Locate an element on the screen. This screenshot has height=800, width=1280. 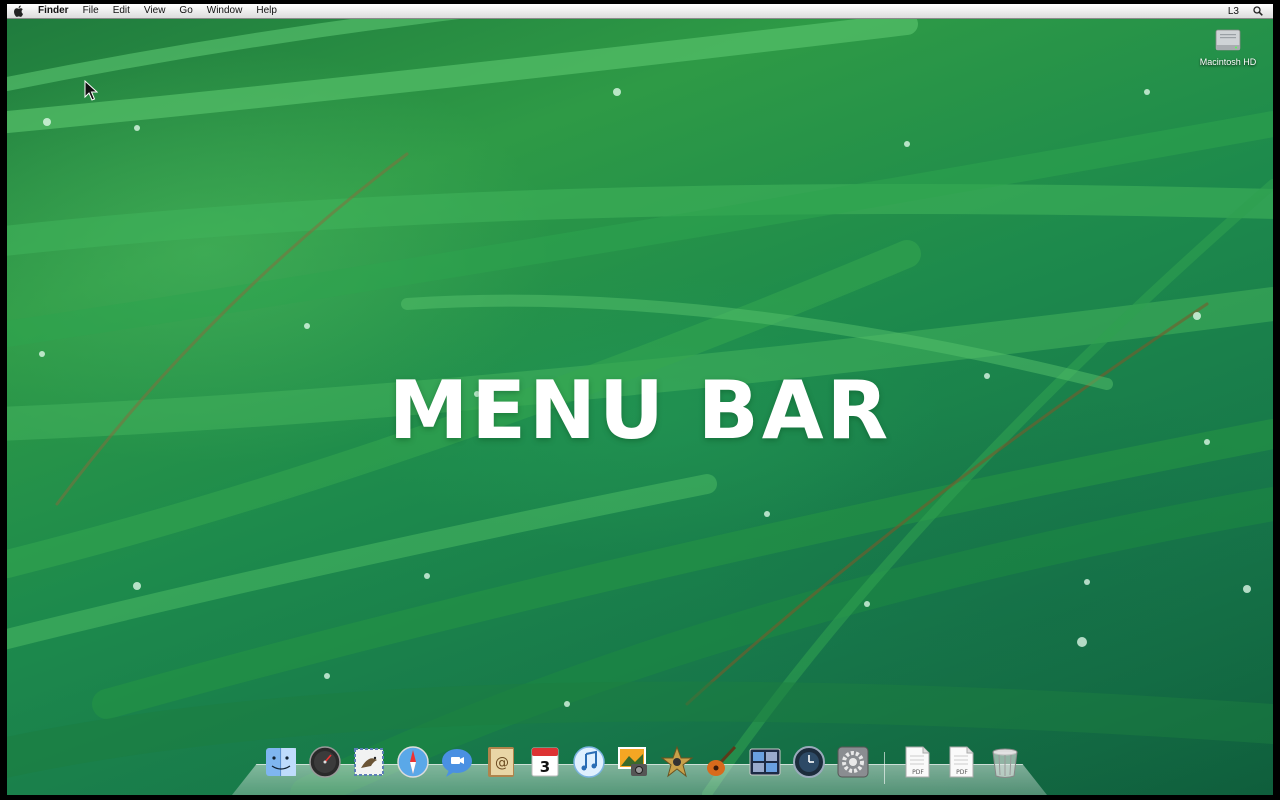
safari-icon is located at coordinates (413, 762).